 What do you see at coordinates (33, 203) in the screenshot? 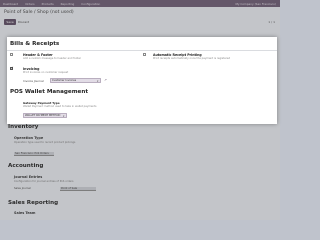
I see `sales-reporting-section-title: Sales Reporting` at bounding box center [33, 203].